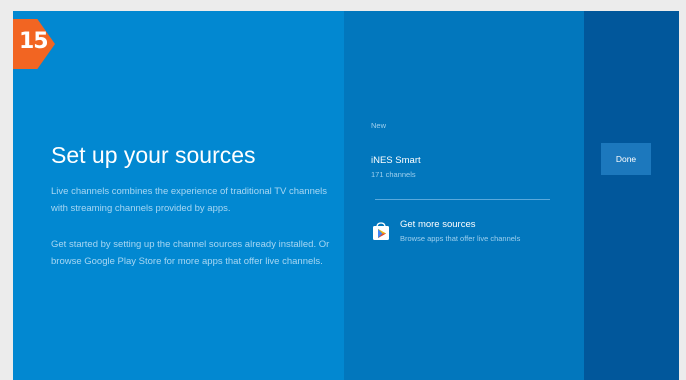  I want to click on section-label-new: New, so click(379, 125).